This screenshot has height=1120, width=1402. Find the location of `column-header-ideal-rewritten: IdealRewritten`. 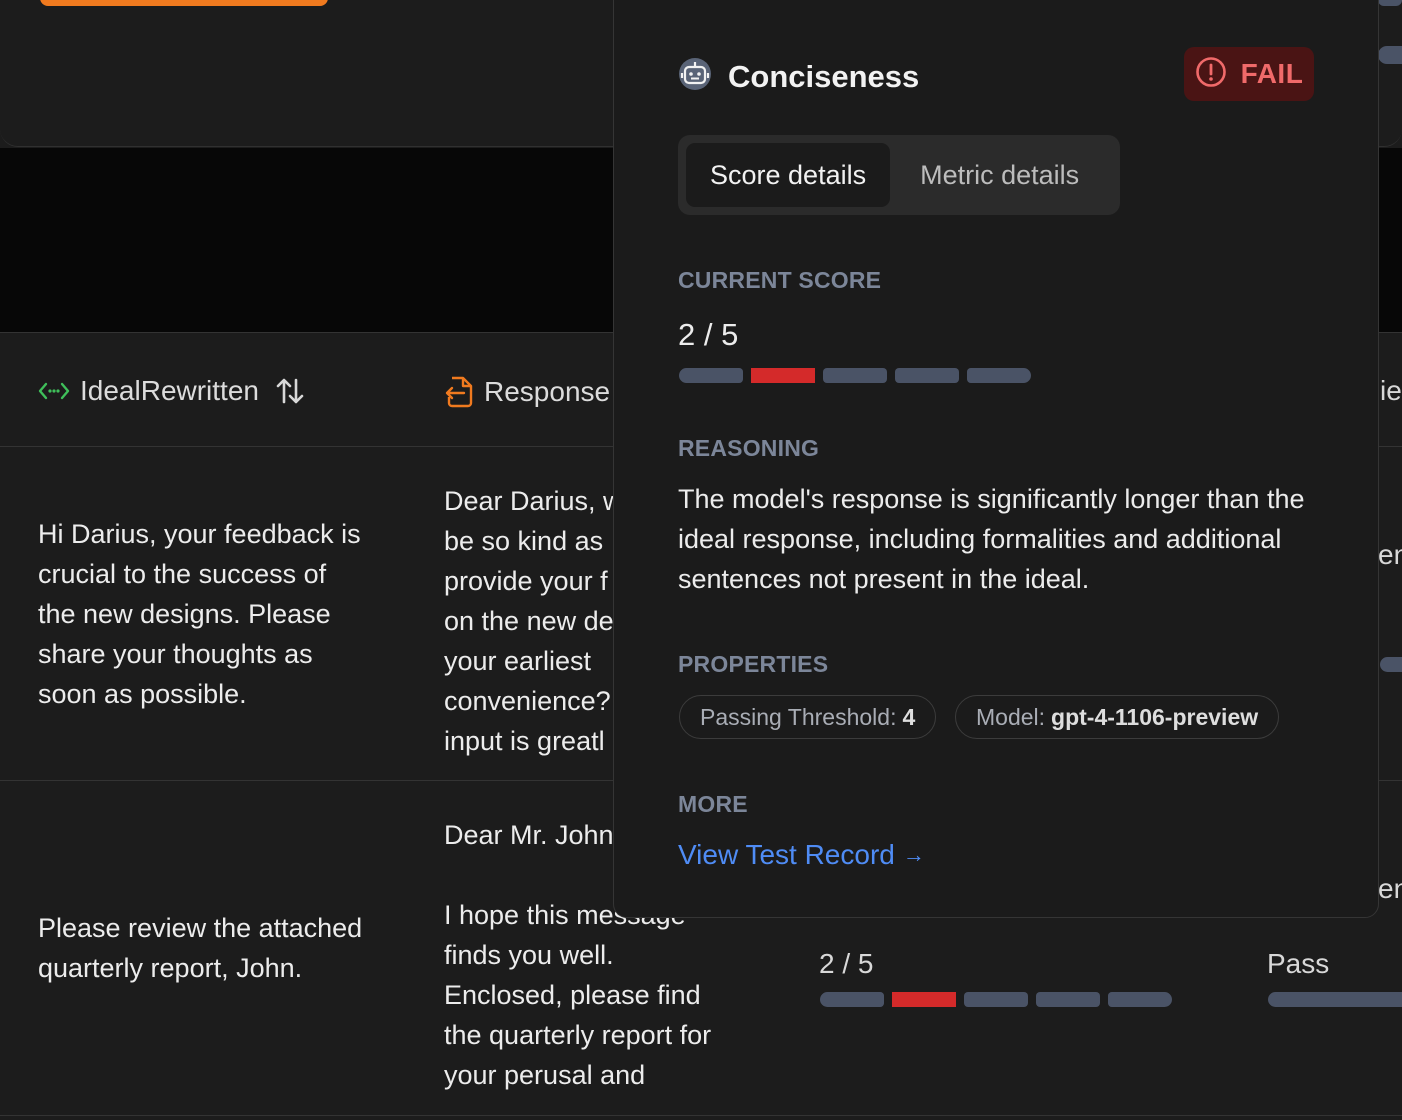

column-header-ideal-rewritten: IdealRewritten is located at coordinates (171, 391).